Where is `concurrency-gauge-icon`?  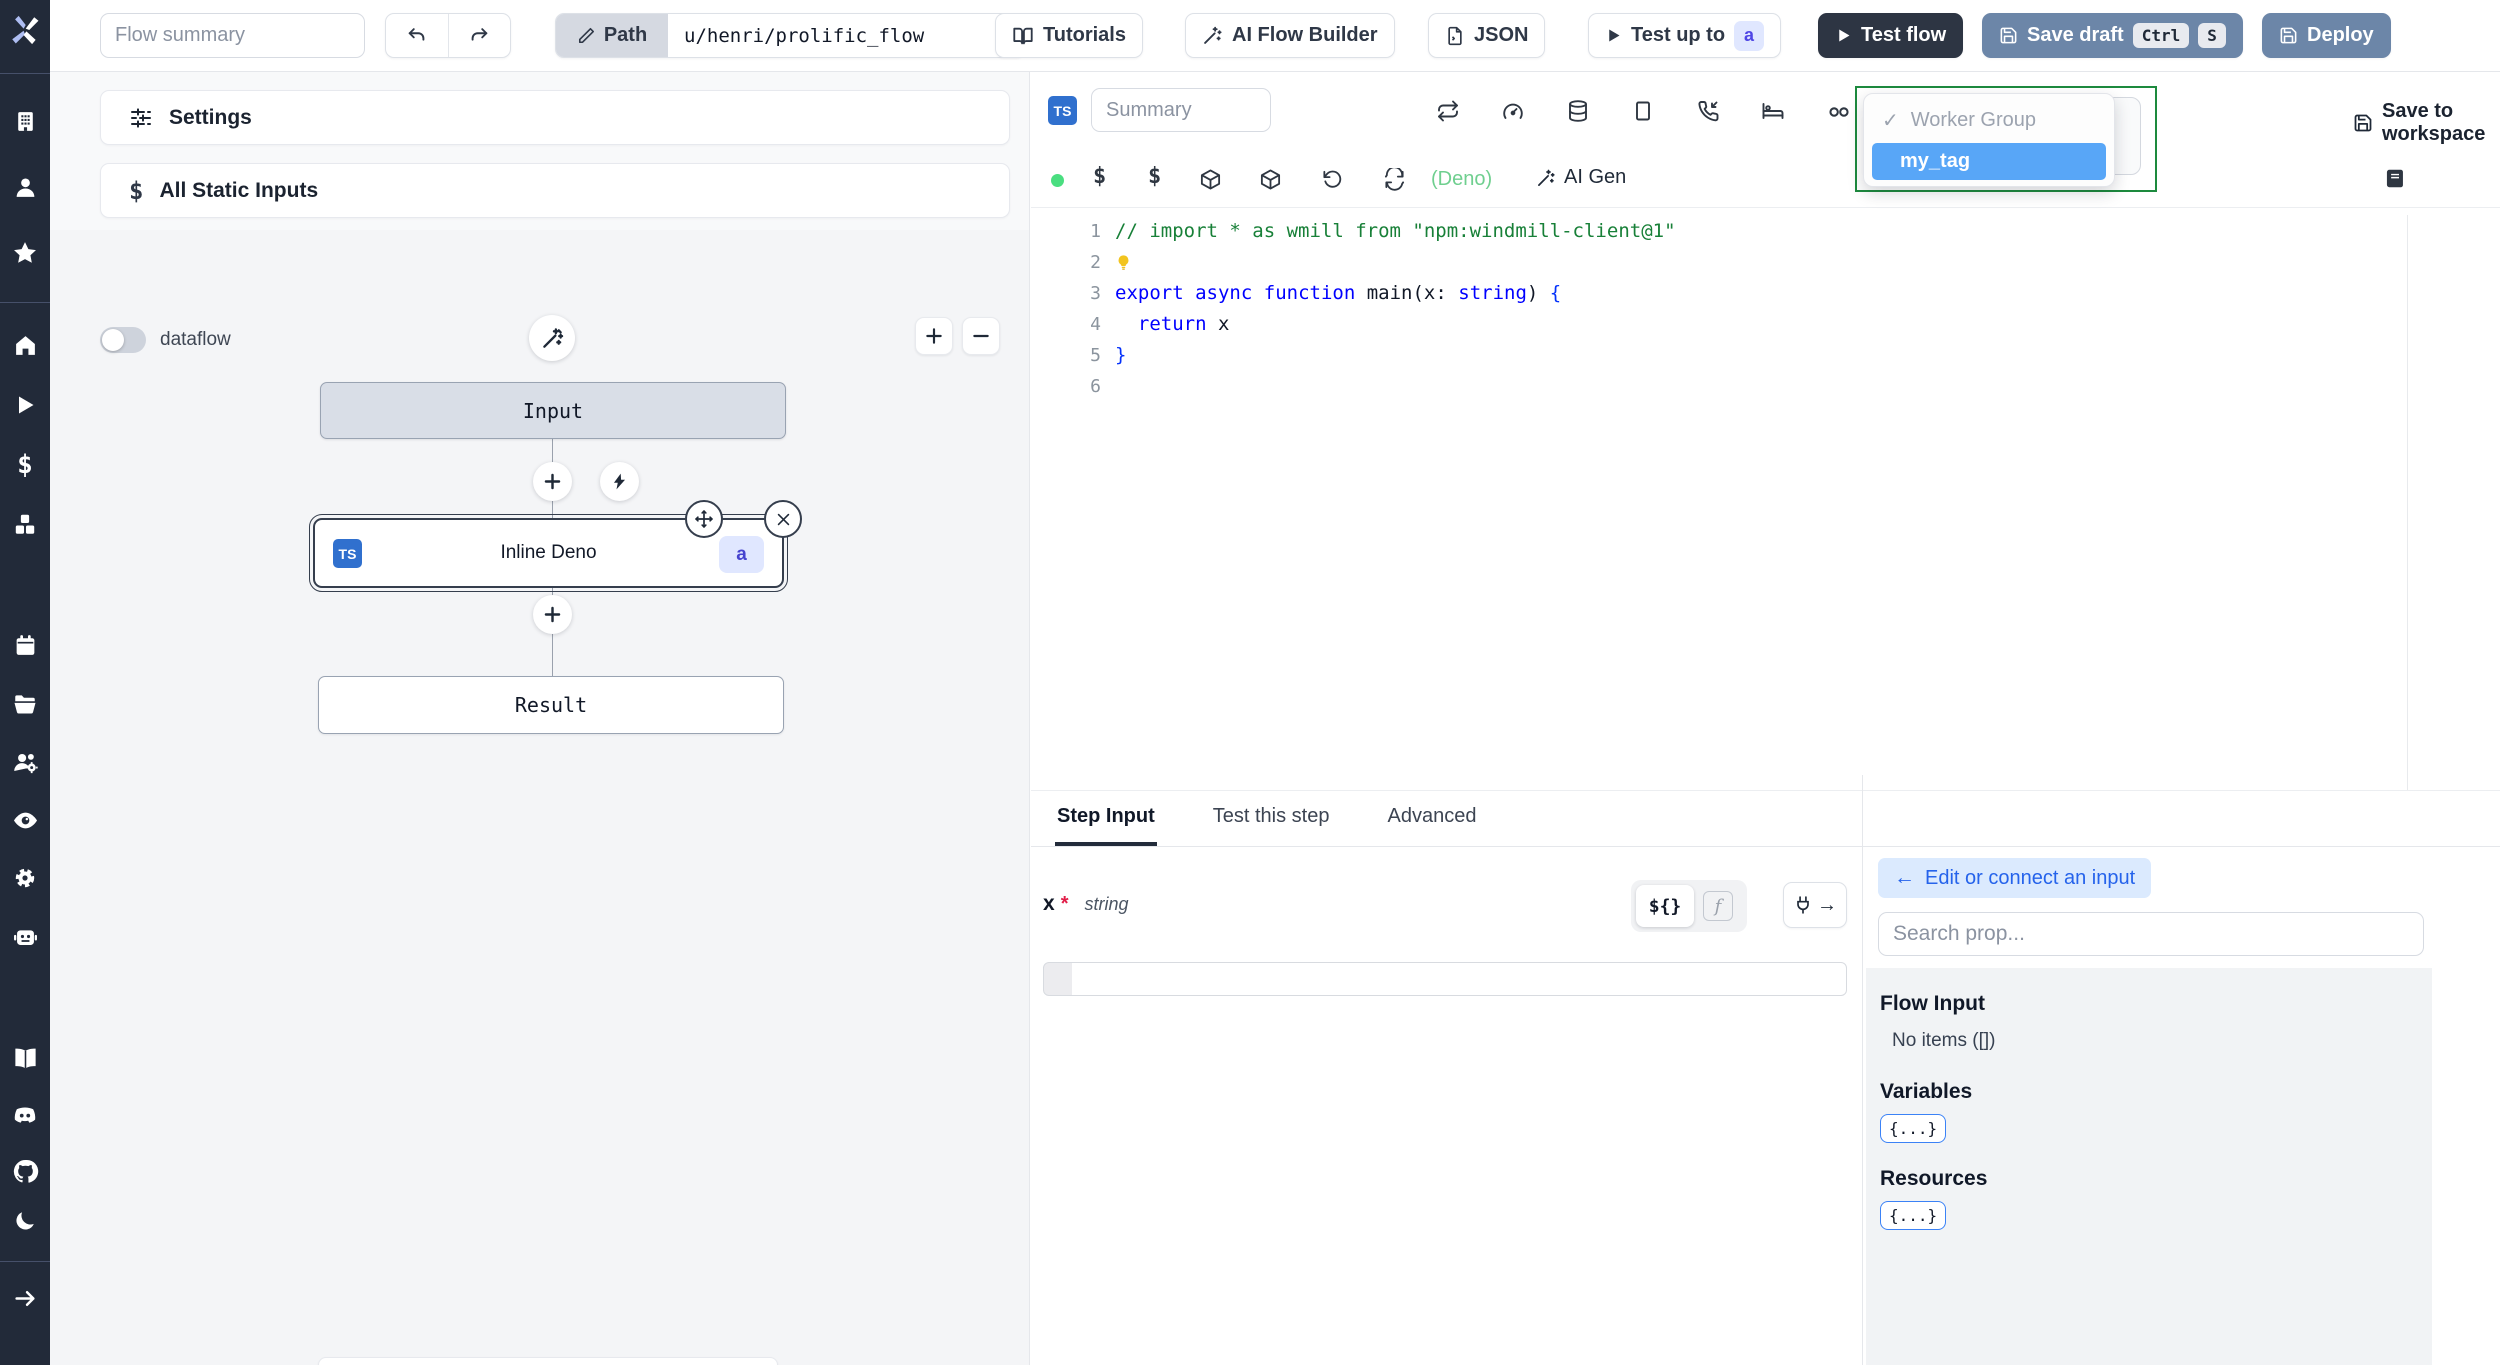 concurrency-gauge-icon is located at coordinates (1513, 111).